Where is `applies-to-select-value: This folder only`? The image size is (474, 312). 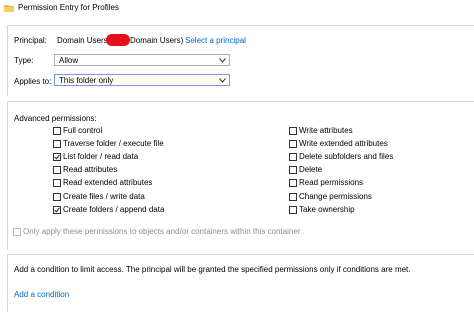
applies-to-select-value: This folder only is located at coordinates (86, 80).